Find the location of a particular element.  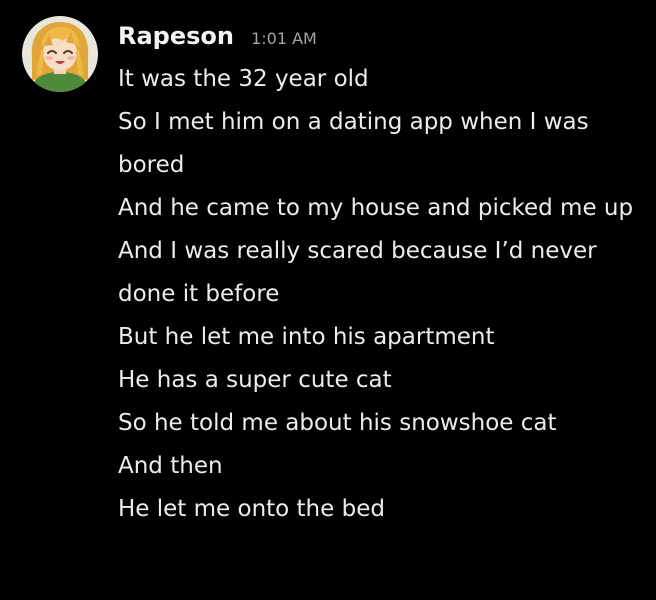

anime-girl-avatar-icon is located at coordinates (60, 54).